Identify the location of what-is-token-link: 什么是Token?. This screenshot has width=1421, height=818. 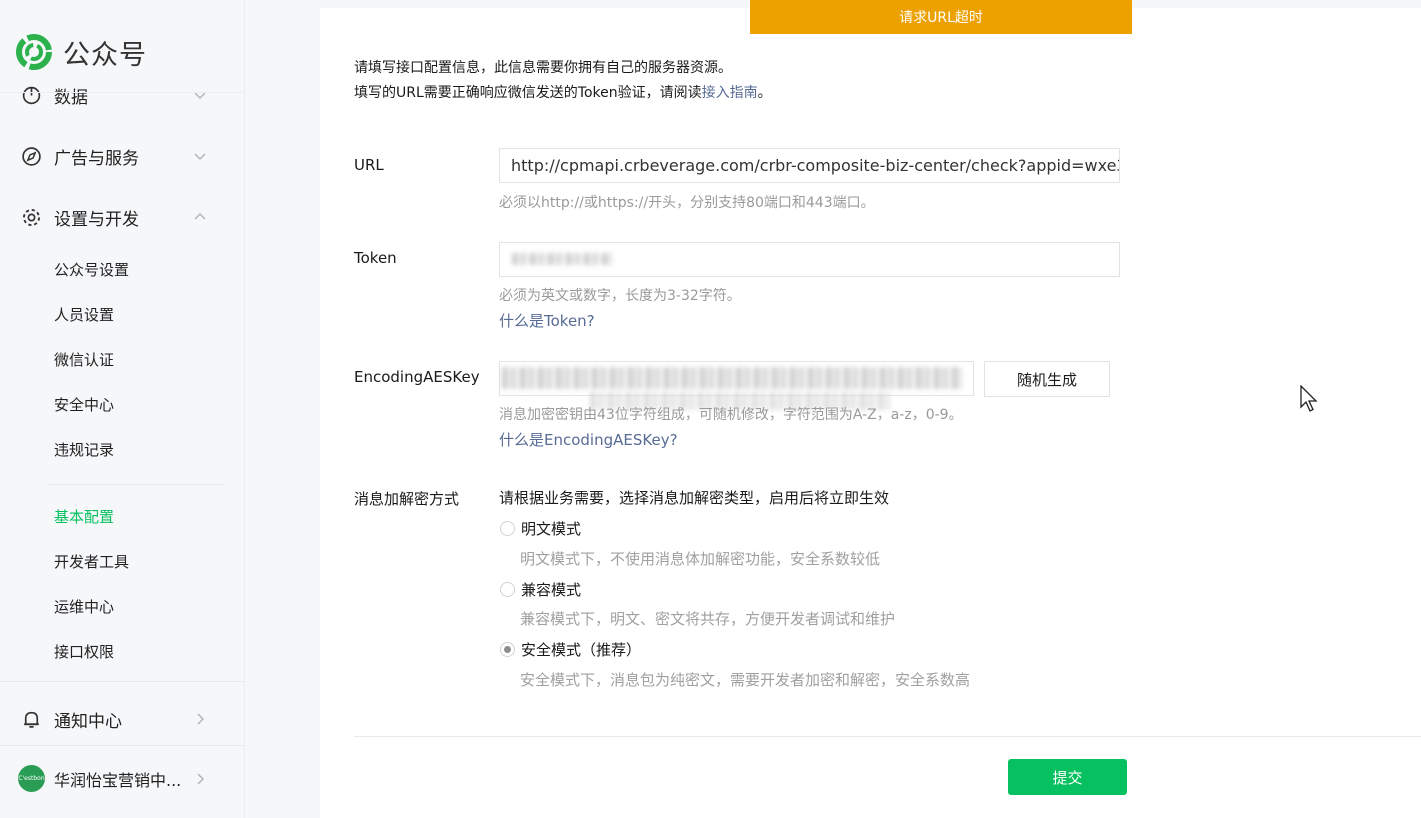
(547, 320).